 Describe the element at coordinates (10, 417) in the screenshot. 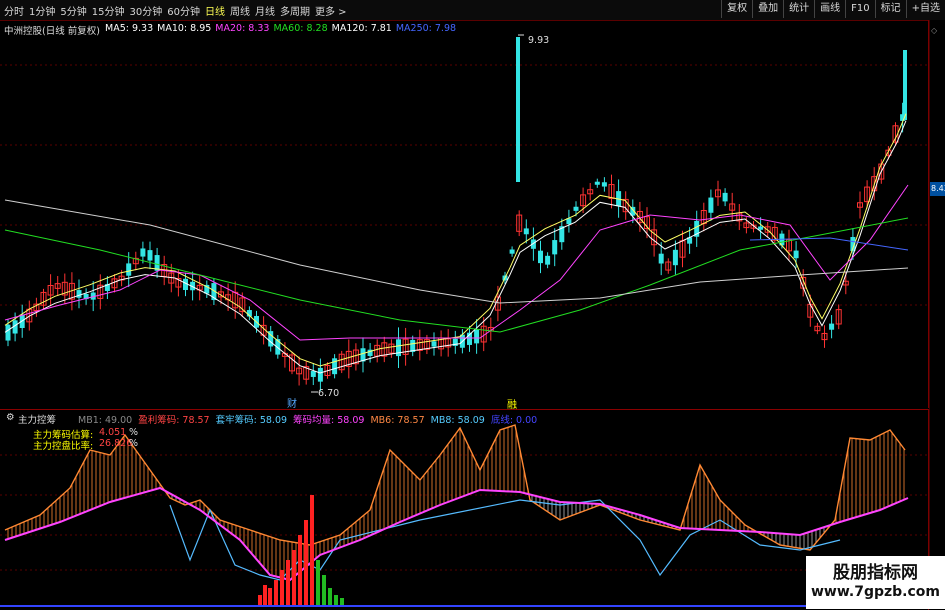

I see `indicator-gear-icon: ⚙` at that location.